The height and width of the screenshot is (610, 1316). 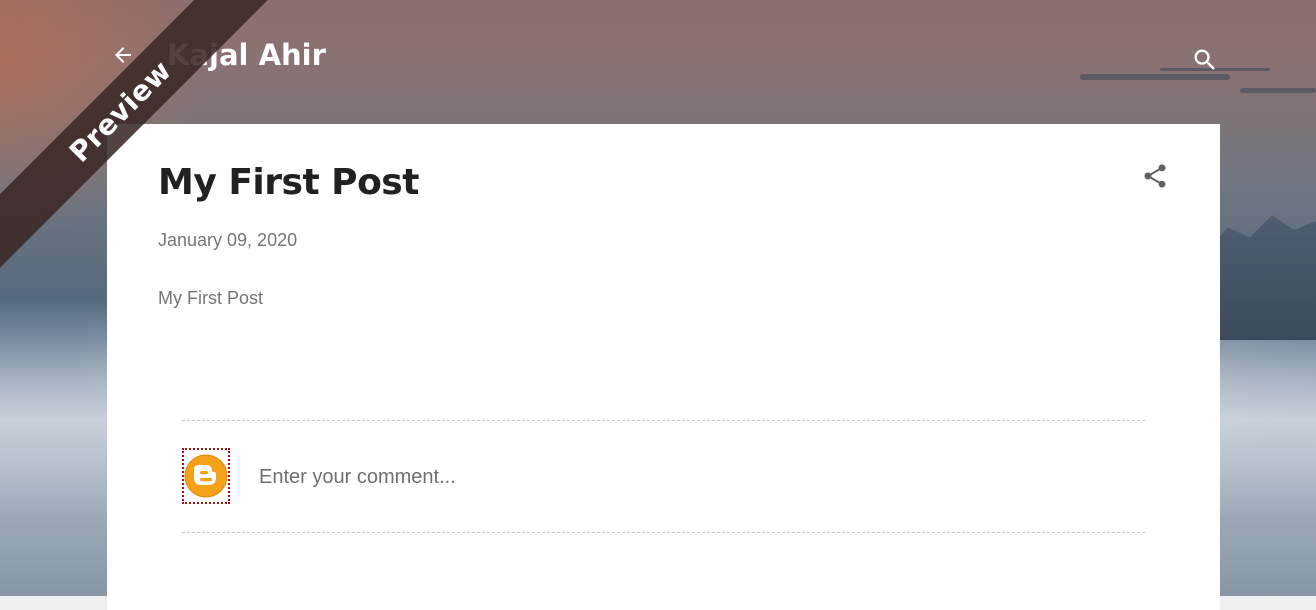 I want to click on arrow-left-icon, so click(x=123, y=55).